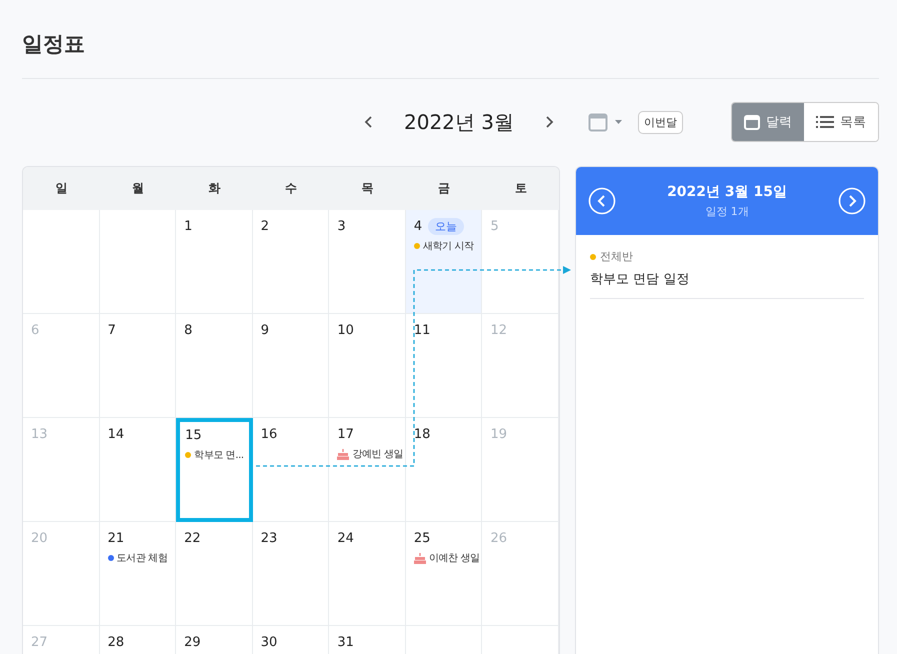 The image size is (897, 654). Describe the element at coordinates (192, 538) in the screenshot. I see `day-number: 22` at that location.